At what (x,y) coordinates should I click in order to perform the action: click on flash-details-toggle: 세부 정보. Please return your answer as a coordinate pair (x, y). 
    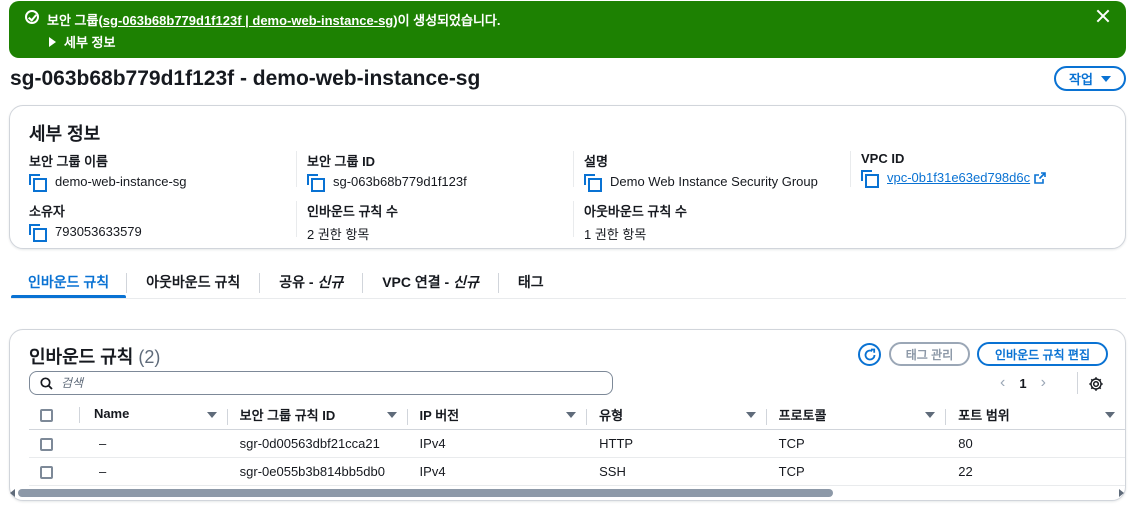
    Looking at the image, I should click on (82, 41).